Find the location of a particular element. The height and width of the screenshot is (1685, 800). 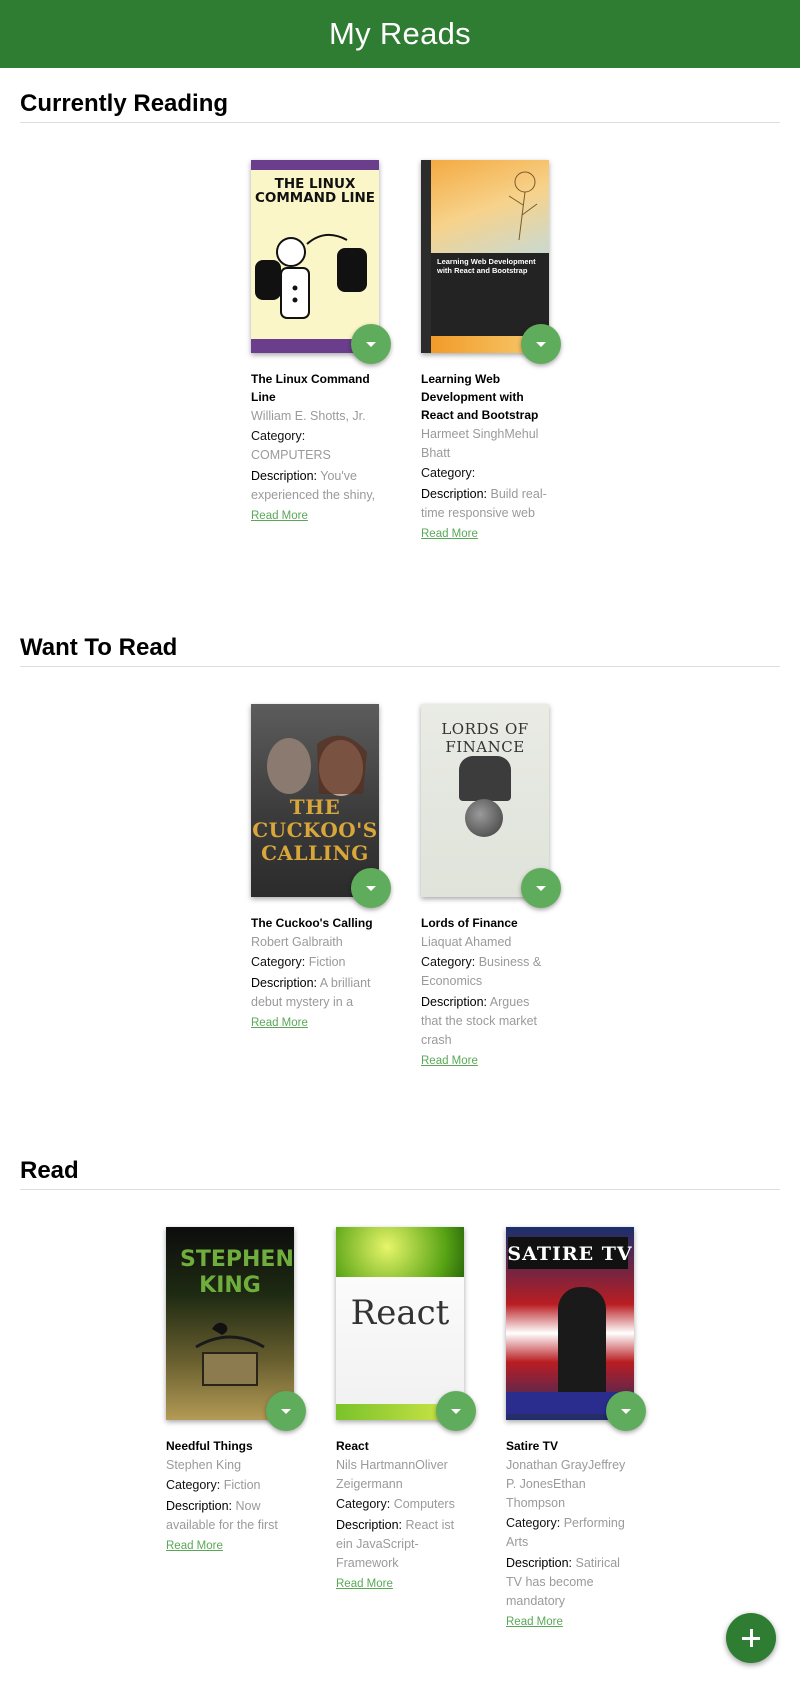

shelf-title: Want To Read is located at coordinates (400, 639).